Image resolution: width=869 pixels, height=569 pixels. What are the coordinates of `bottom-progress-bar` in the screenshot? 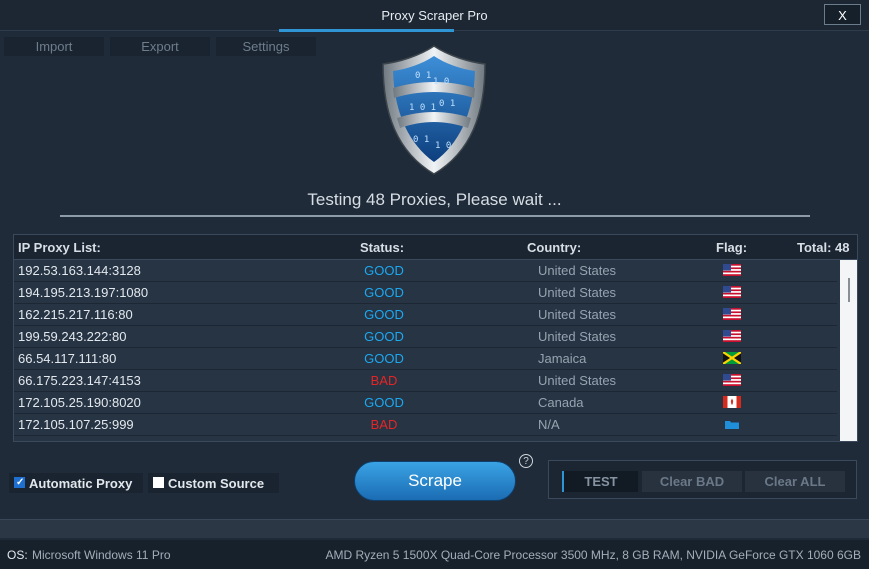 It's located at (434, 528).